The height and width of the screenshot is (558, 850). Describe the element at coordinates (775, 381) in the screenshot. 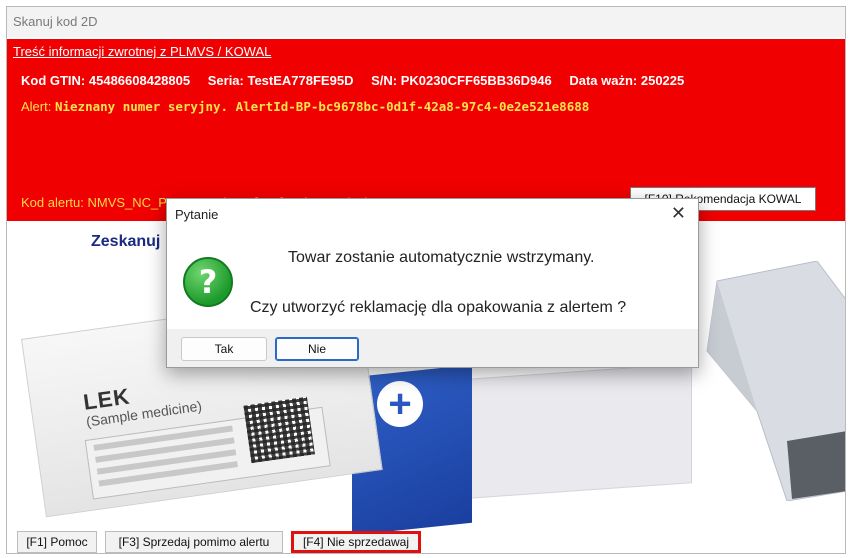

I see `scanner-image` at that location.